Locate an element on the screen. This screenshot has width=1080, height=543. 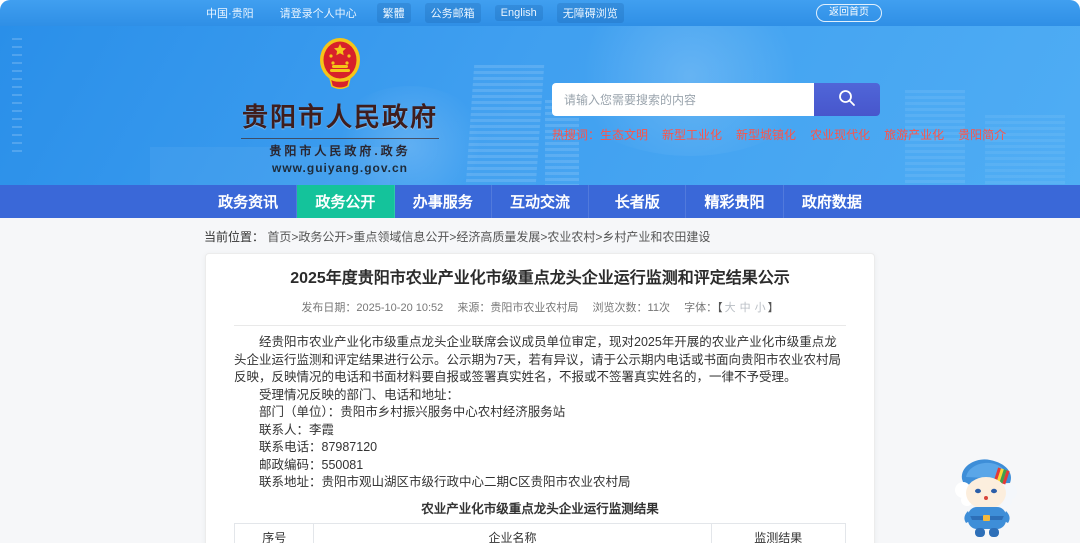
nav-item: 办事服务 is located at coordinates (443, 201).